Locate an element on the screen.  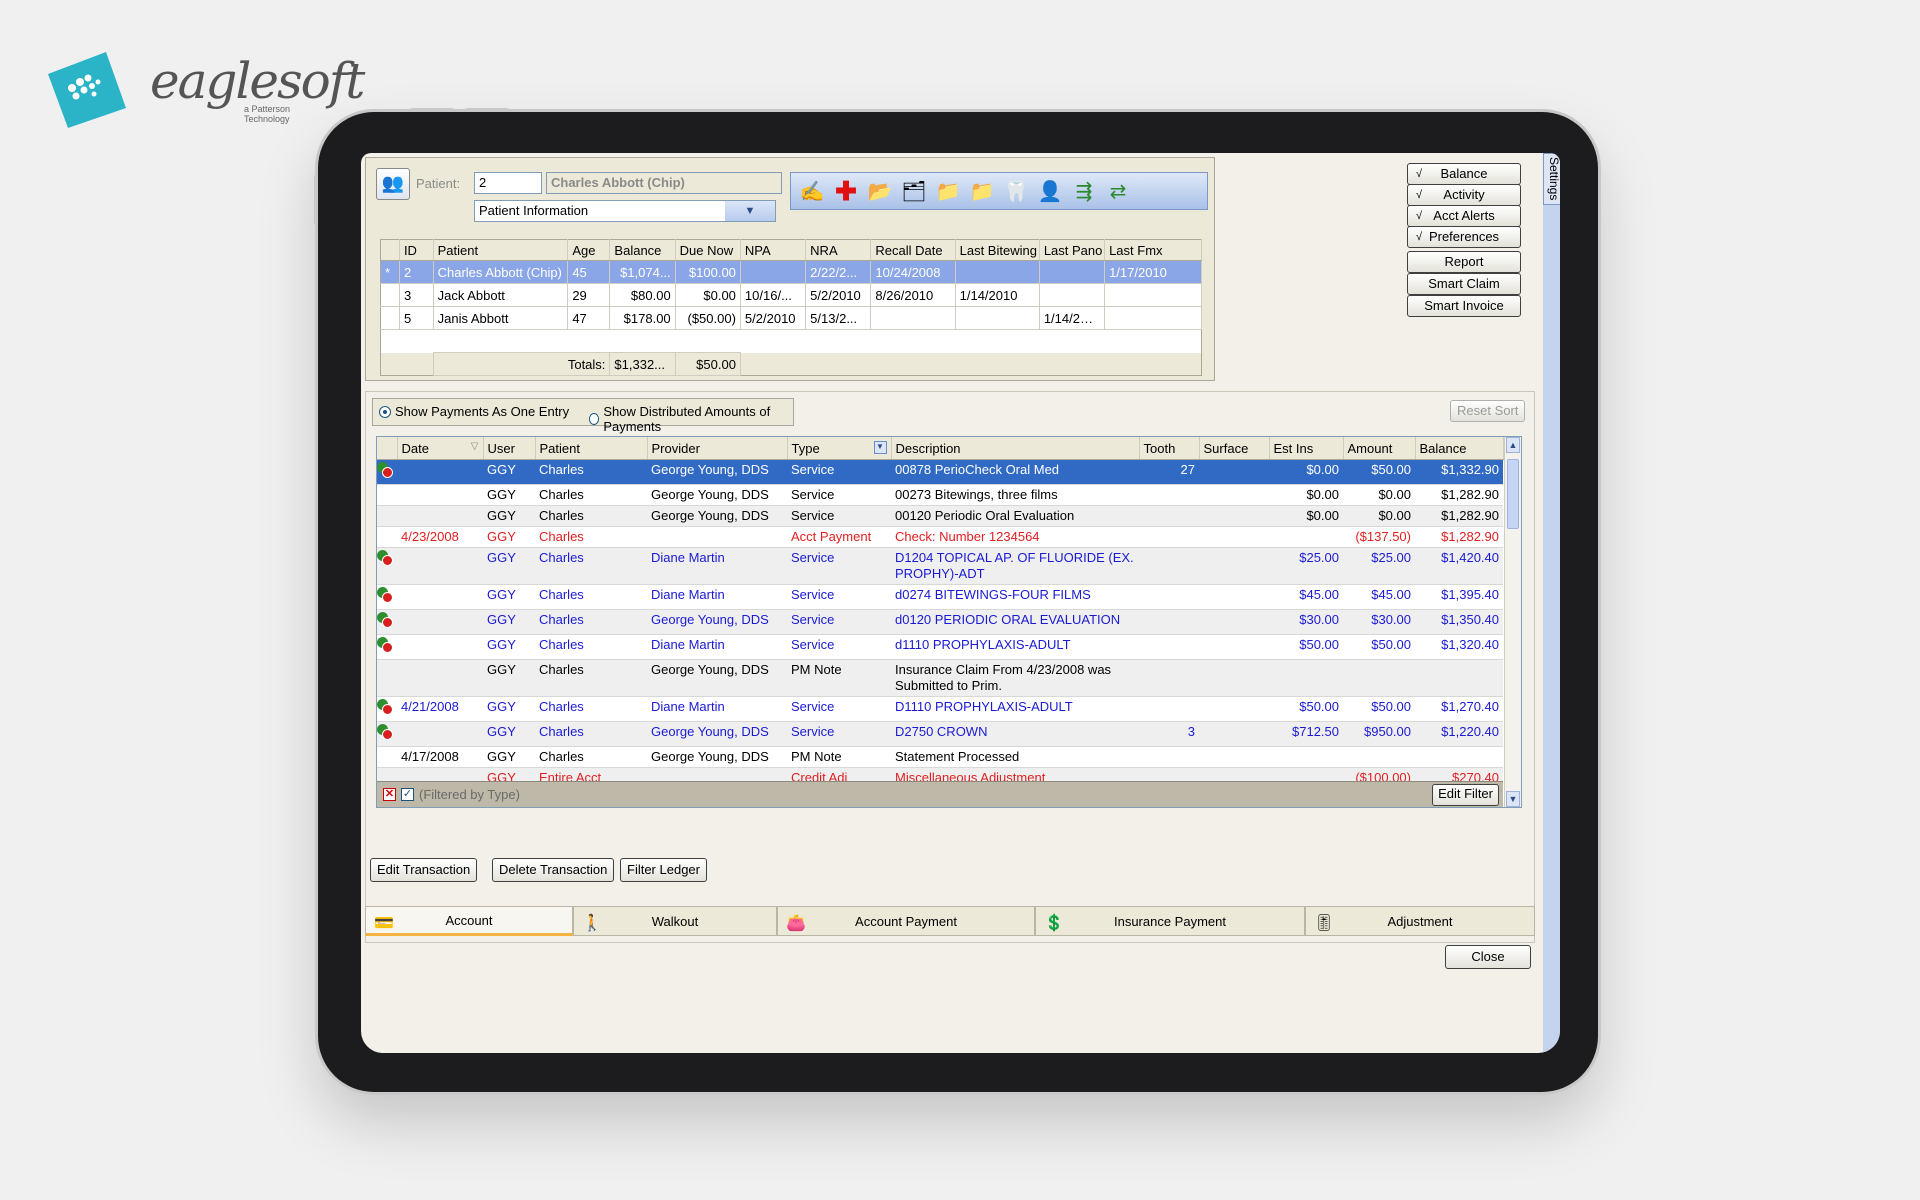
family-cell-balance: $178.00 is located at coordinates (642, 318).